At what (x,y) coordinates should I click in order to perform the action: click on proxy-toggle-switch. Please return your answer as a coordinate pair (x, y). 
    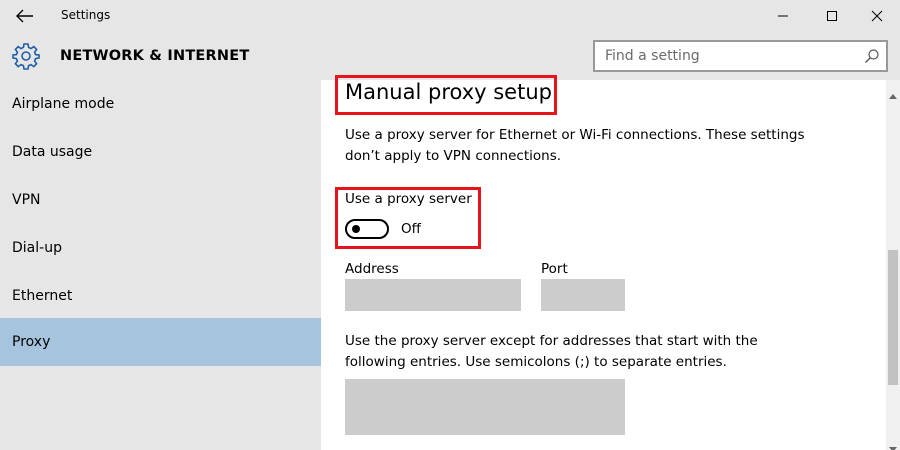
    Looking at the image, I should click on (367, 229).